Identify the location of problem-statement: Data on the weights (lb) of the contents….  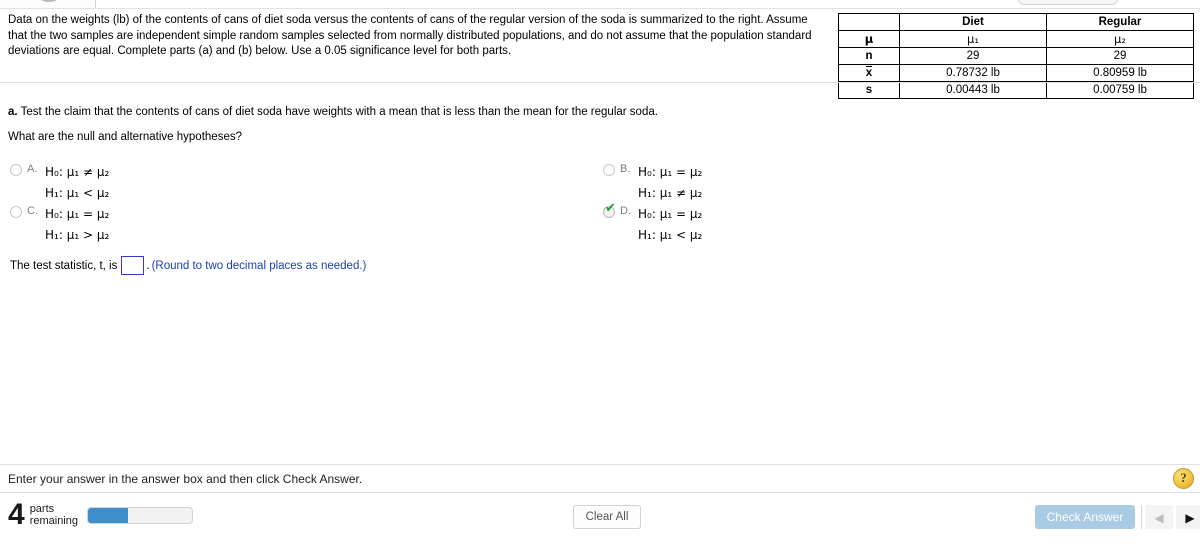
(410, 35).